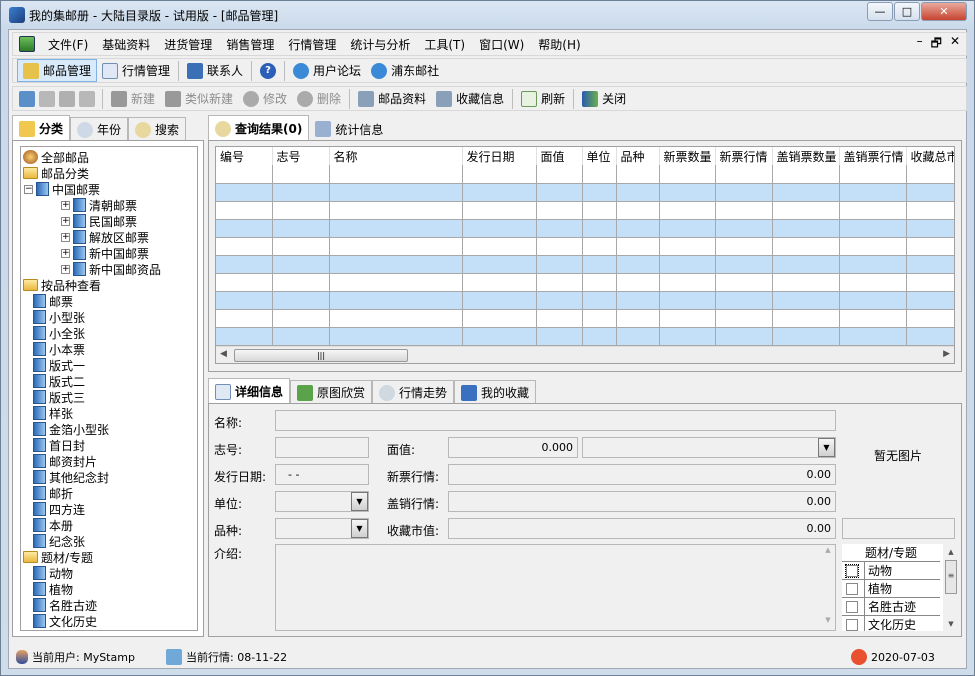 The image size is (975, 676). I want to click on column-header: 盖销票数量, so click(806, 156).